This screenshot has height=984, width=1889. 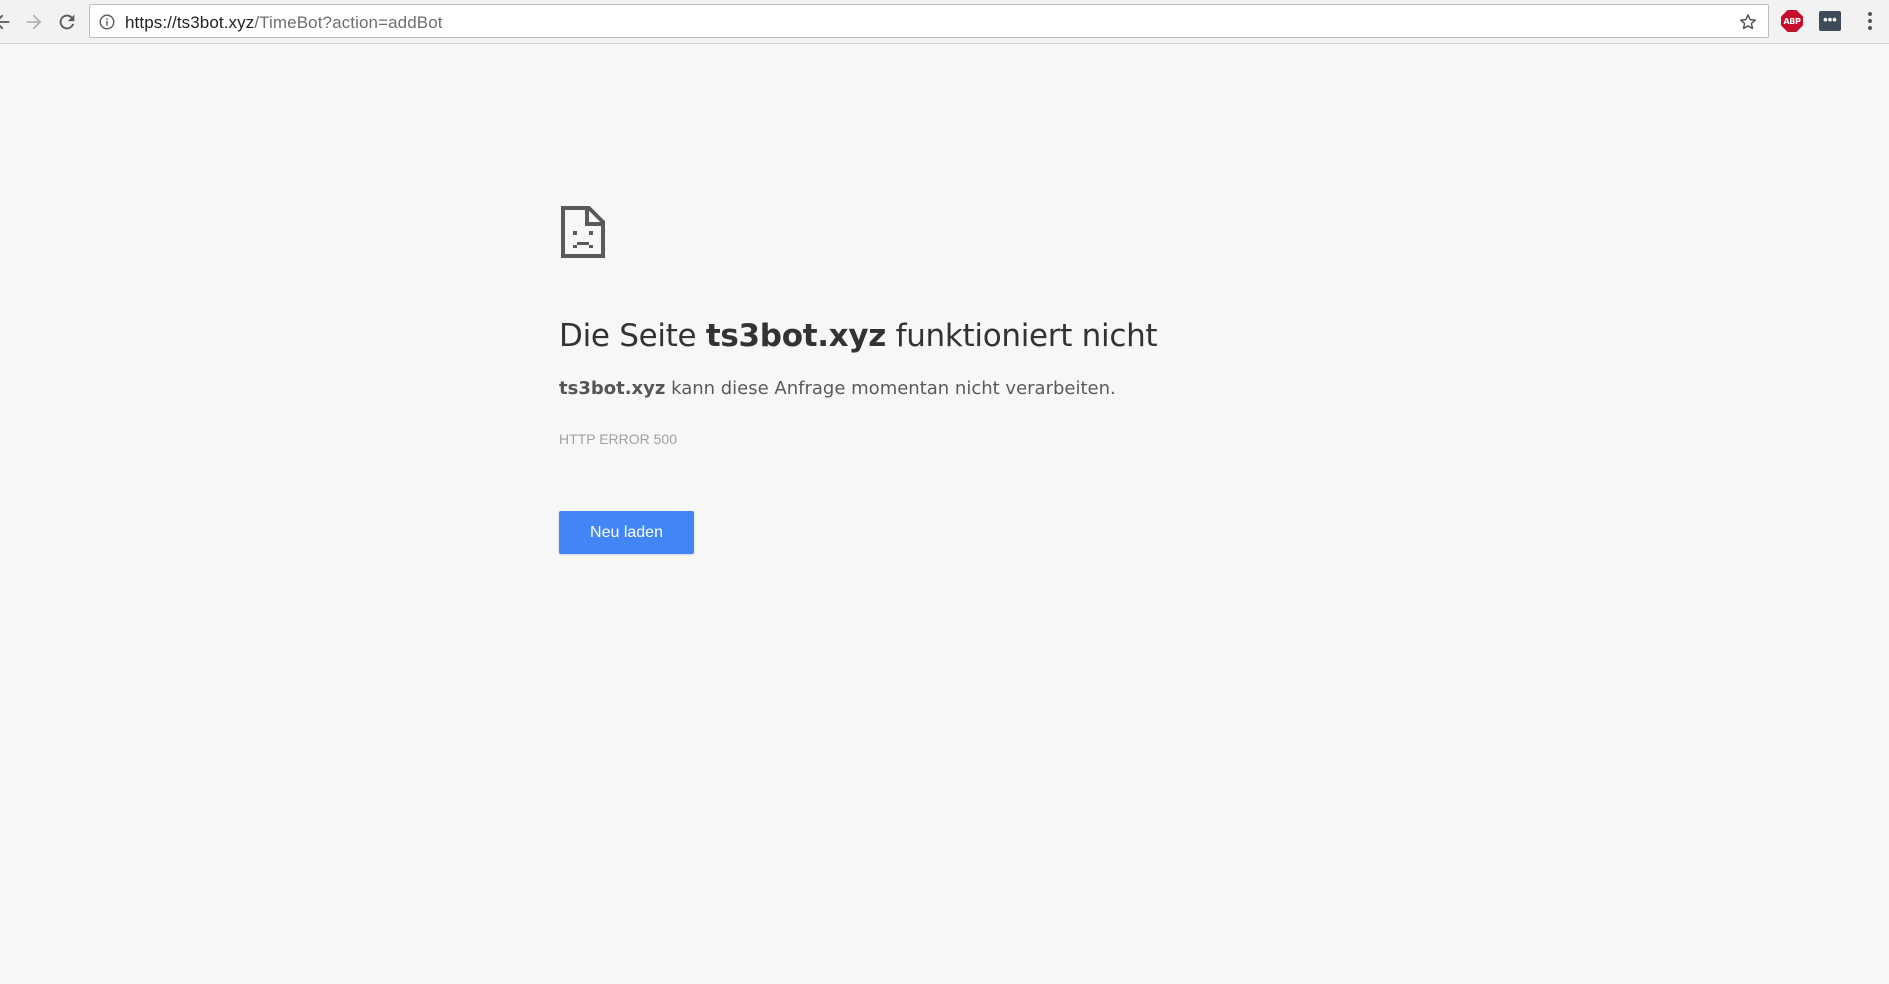 I want to click on kebab-menu-icon, so click(x=1870, y=21).